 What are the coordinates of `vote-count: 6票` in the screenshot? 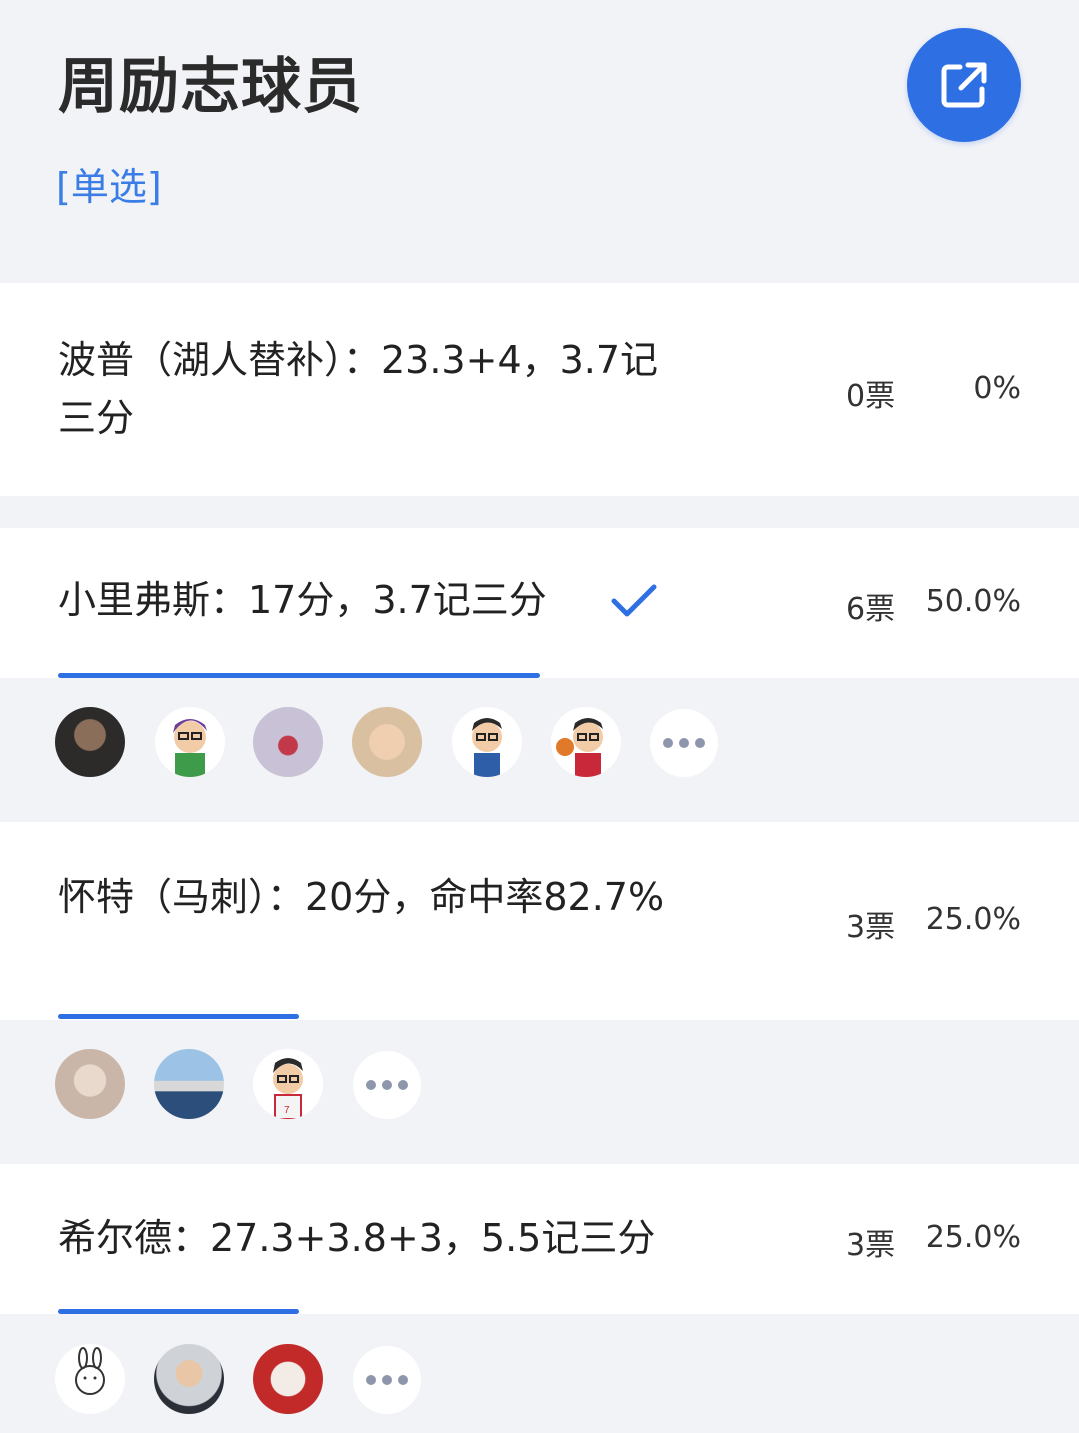 It's located at (871, 609).